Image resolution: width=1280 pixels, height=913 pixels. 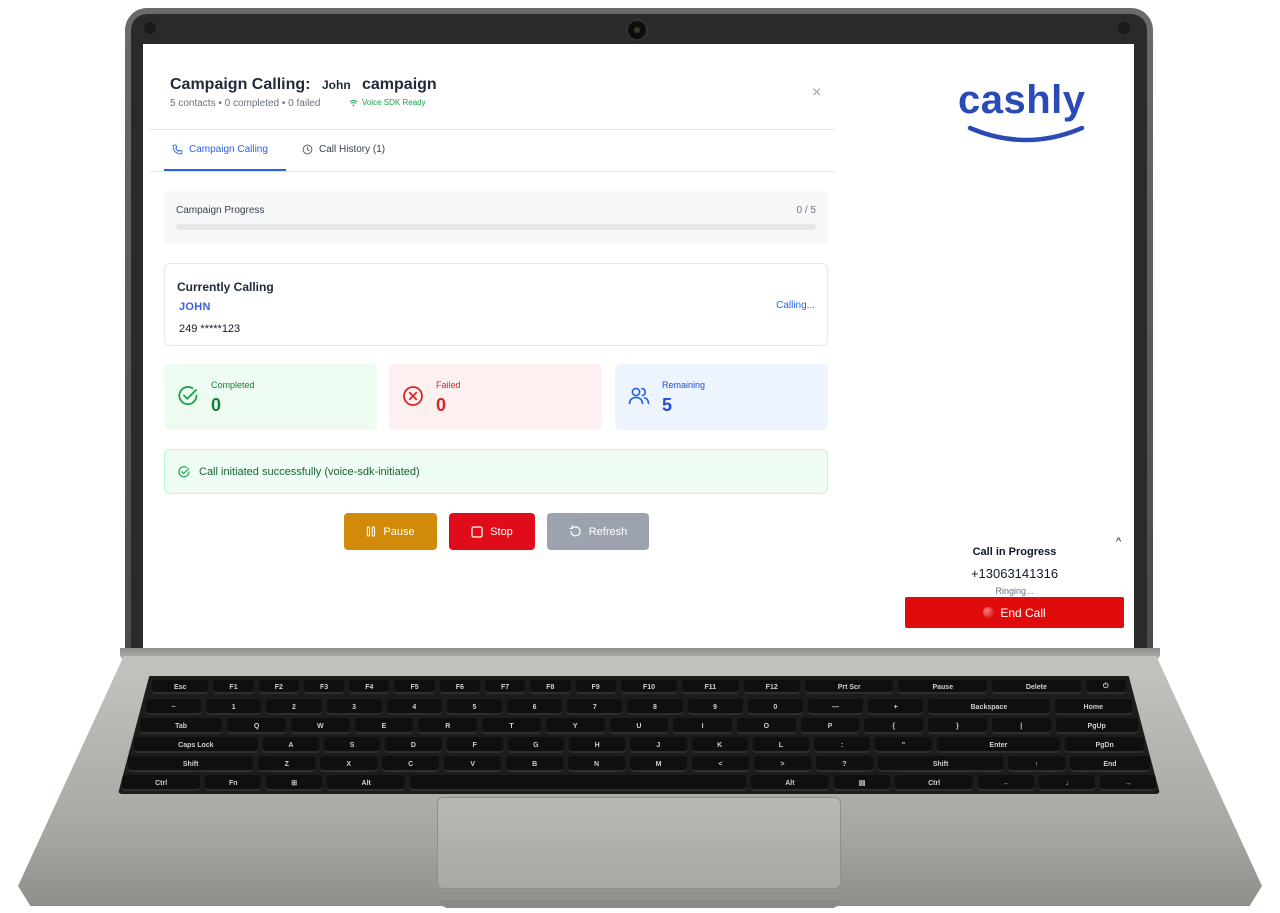 What do you see at coordinates (414, 687) in the screenshot?
I see `keyboard-key: F5` at bounding box center [414, 687].